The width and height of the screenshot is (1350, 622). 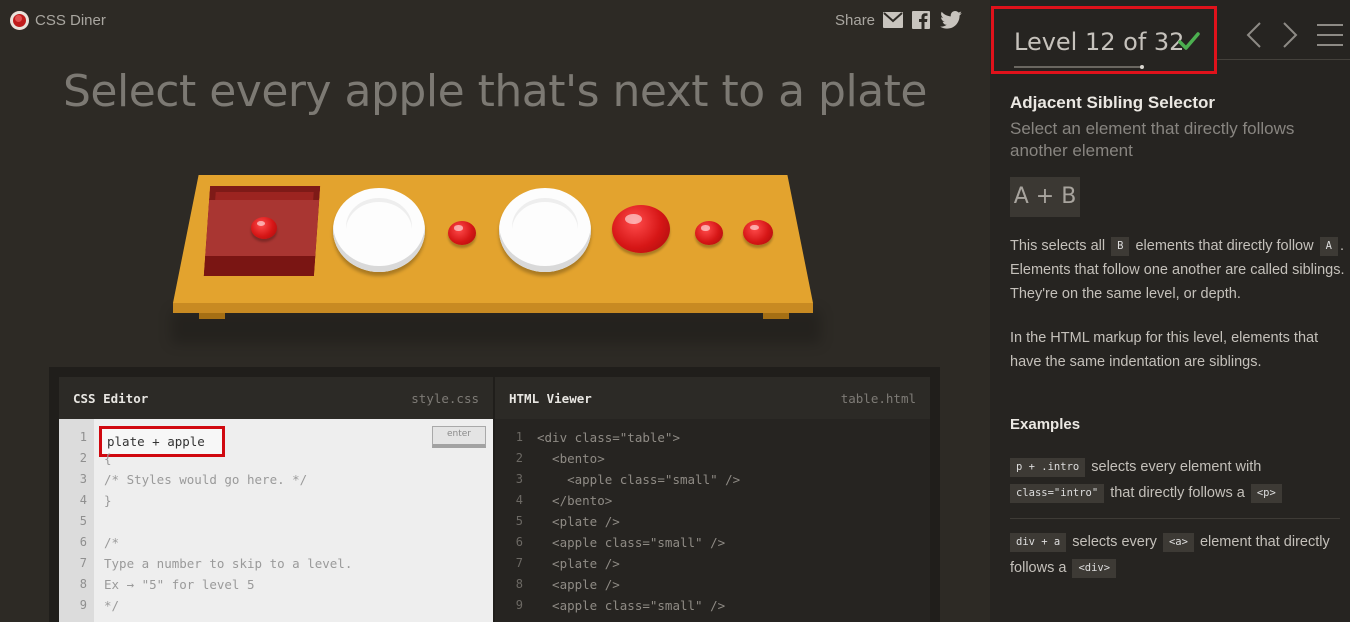 What do you see at coordinates (459, 437) in the screenshot?
I see `enter-button: enter` at bounding box center [459, 437].